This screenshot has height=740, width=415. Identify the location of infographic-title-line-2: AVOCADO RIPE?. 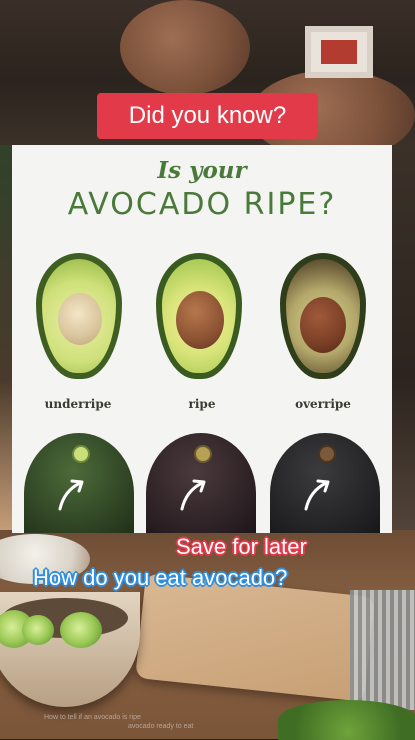
(202, 204).